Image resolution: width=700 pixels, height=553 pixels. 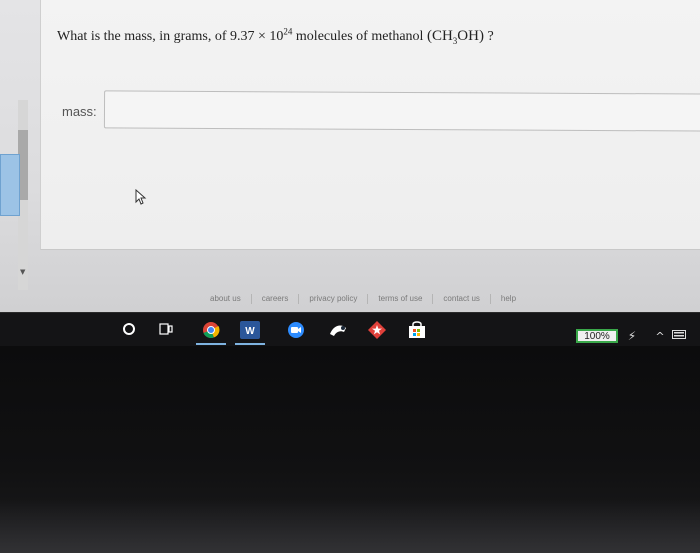 What do you see at coordinates (660, 336) in the screenshot?
I see `show-hidden-icons-chevron-icon: ^` at bounding box center [660, 336].